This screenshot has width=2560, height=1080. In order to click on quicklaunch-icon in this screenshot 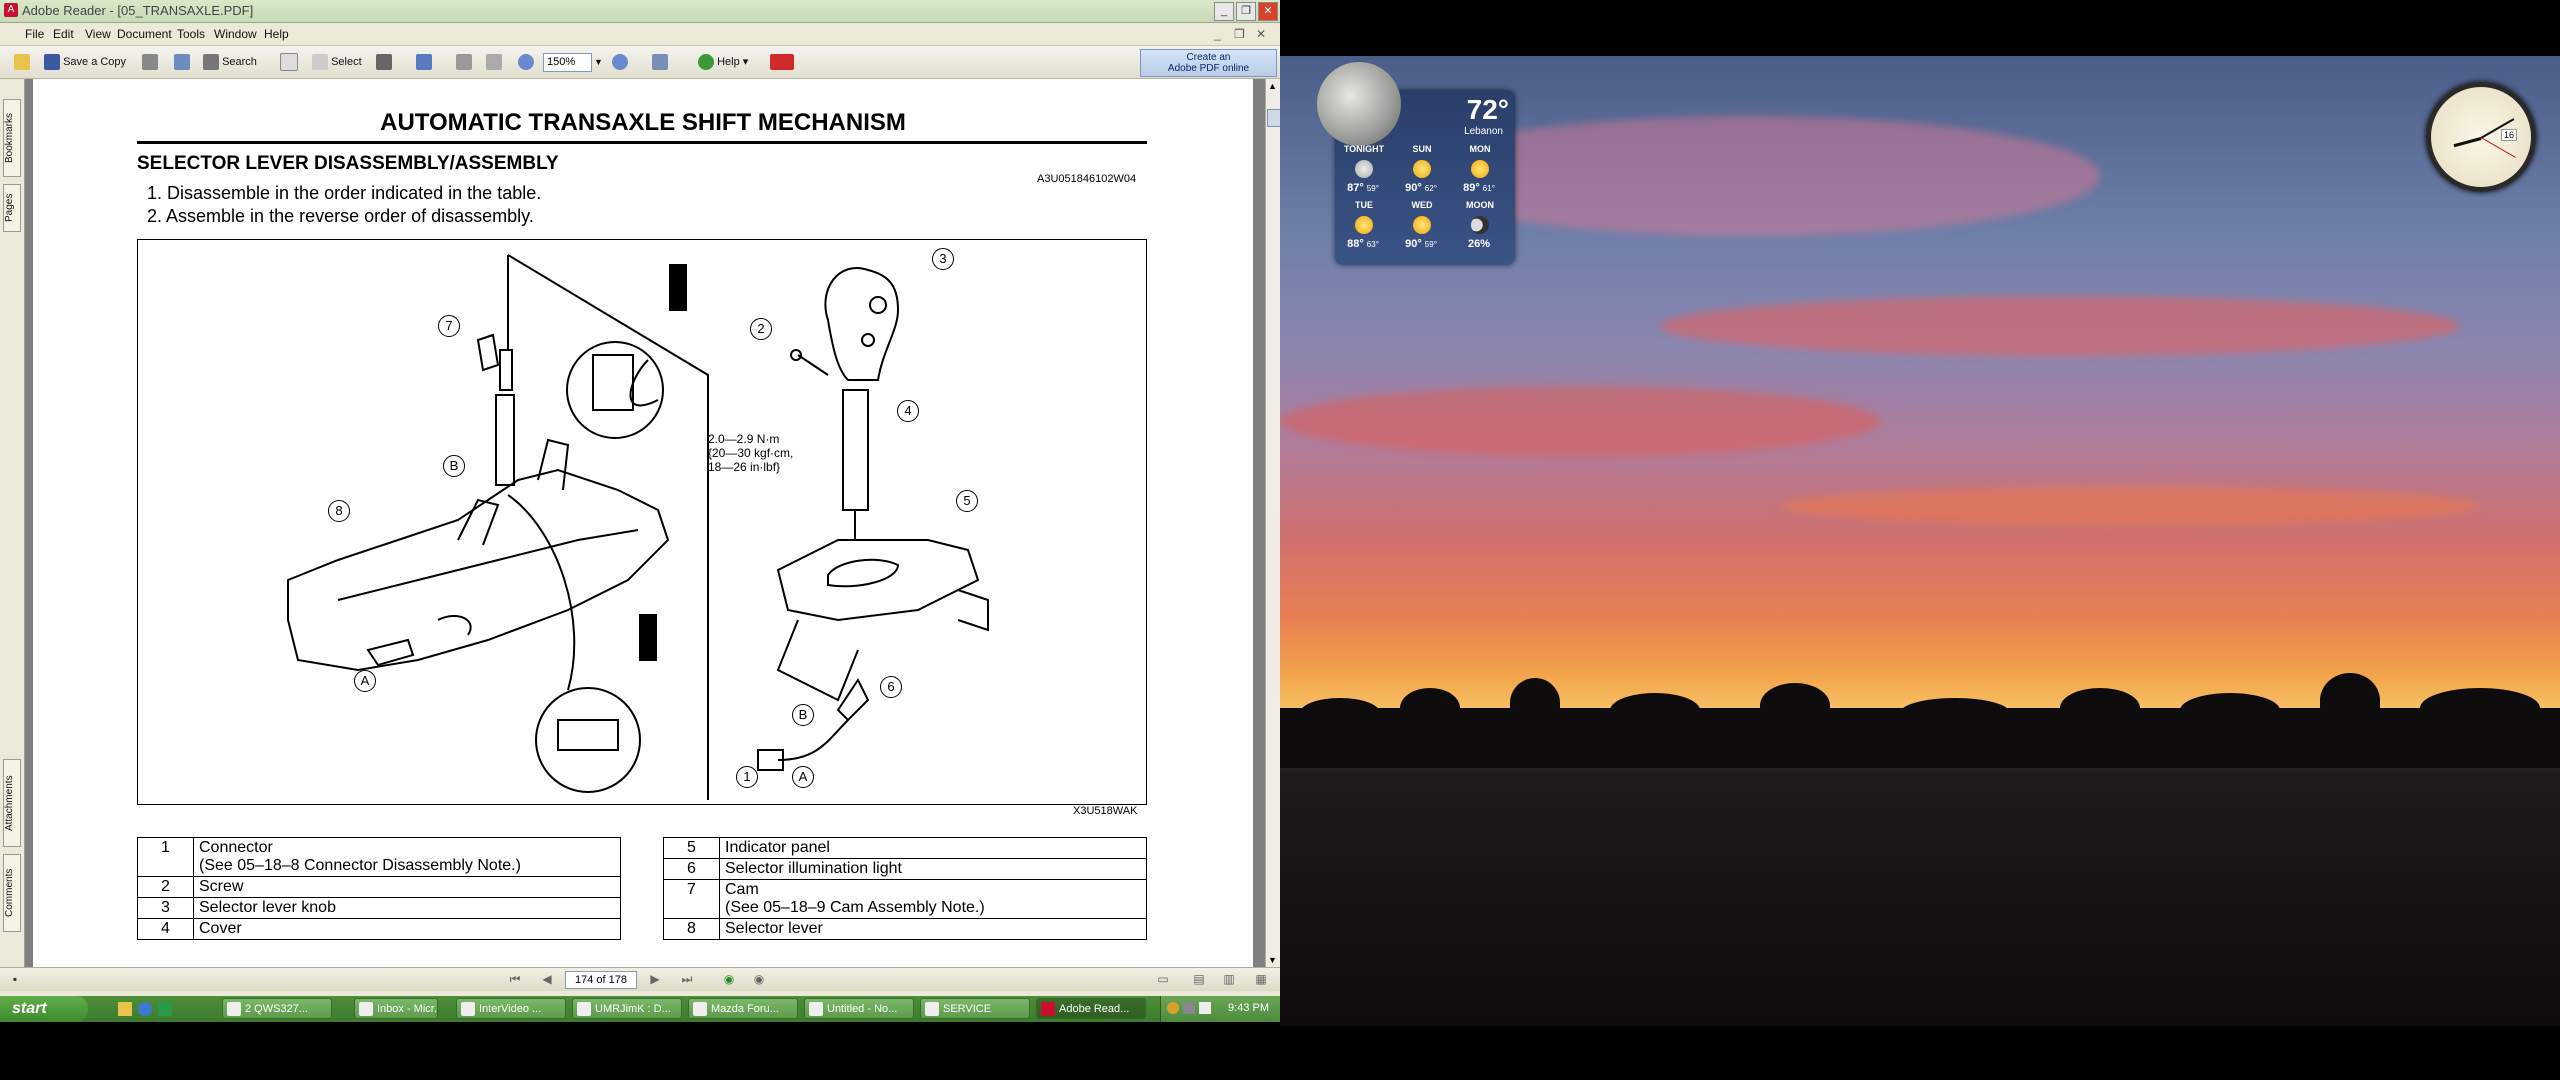, I will do `click(125, 1009)`.